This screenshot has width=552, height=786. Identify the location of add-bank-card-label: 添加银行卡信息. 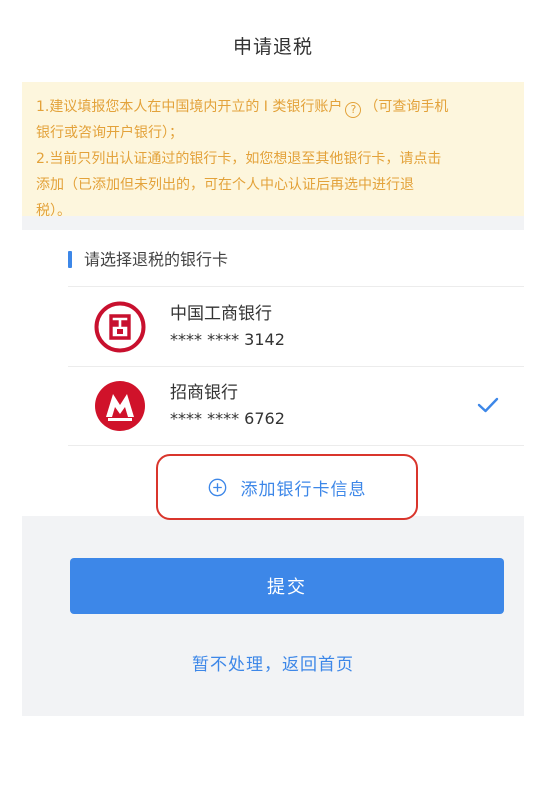
(303, 489).